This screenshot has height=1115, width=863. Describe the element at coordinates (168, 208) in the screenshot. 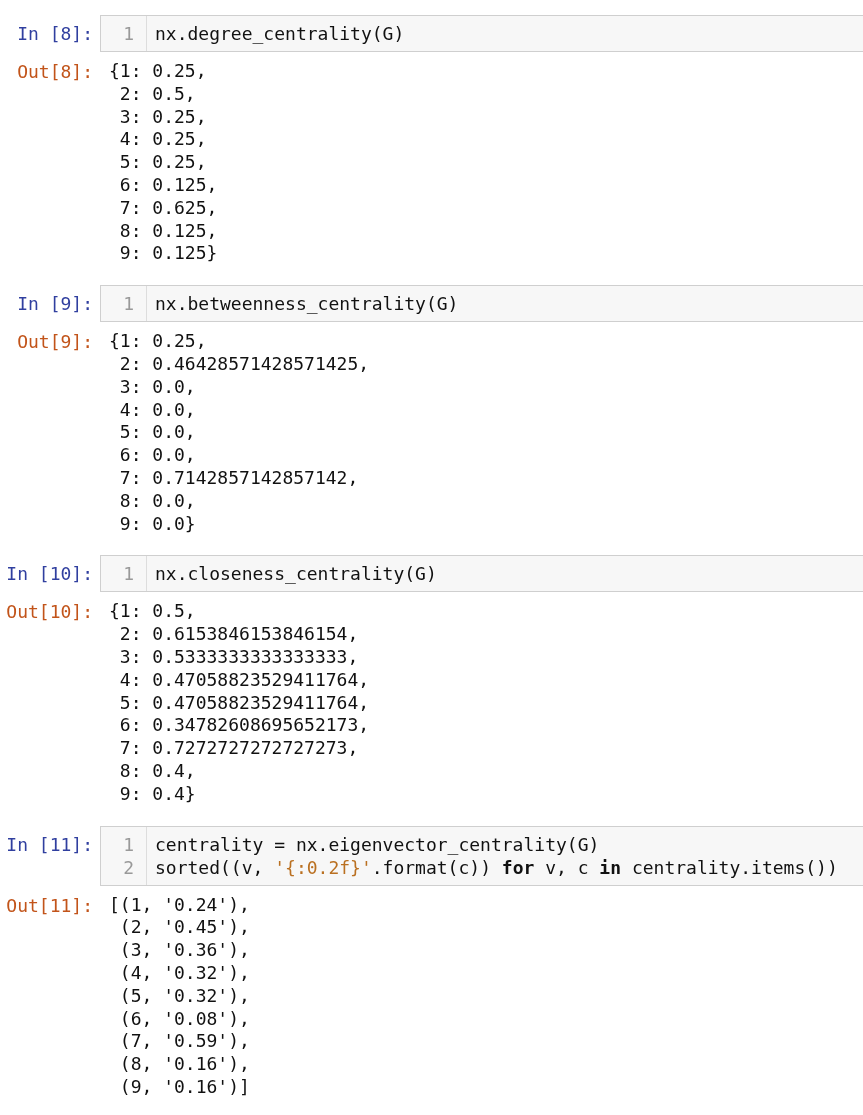

I see `output-line: 7: 0.625,` at that location.